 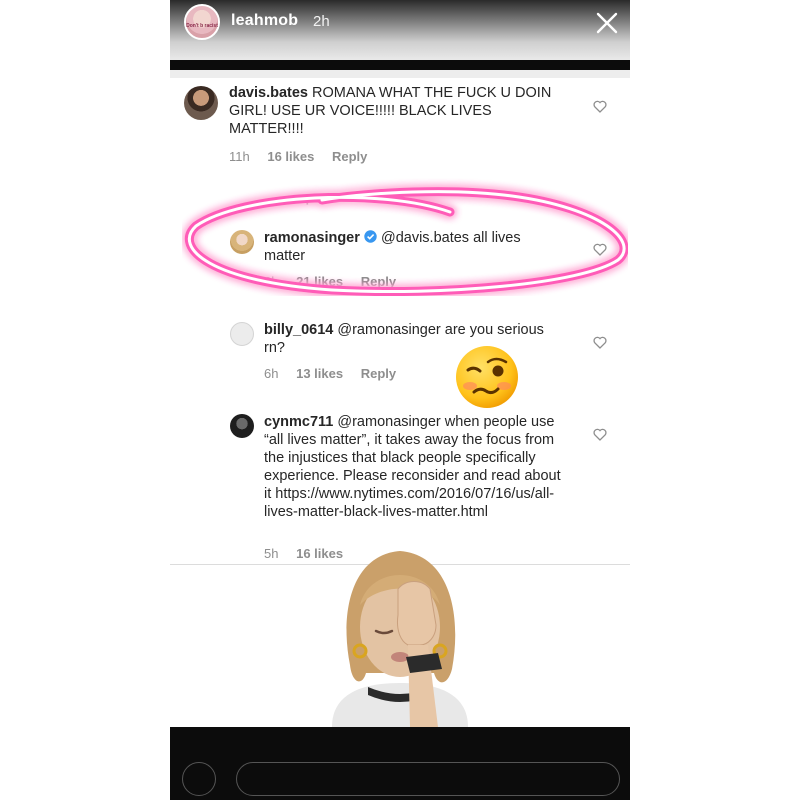 What do you see at coordinates (271, 373) in the screenshot?
I see `comment-time: 6h` at bounding box center [271, 373].